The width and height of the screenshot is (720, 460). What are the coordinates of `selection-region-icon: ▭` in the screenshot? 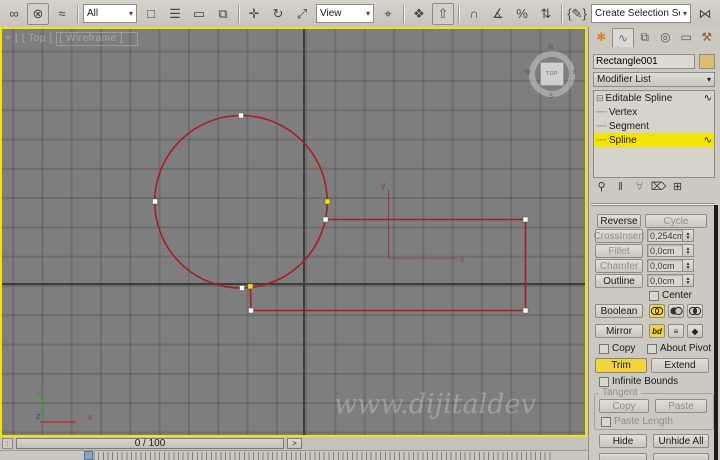 It's located at (199, 14).